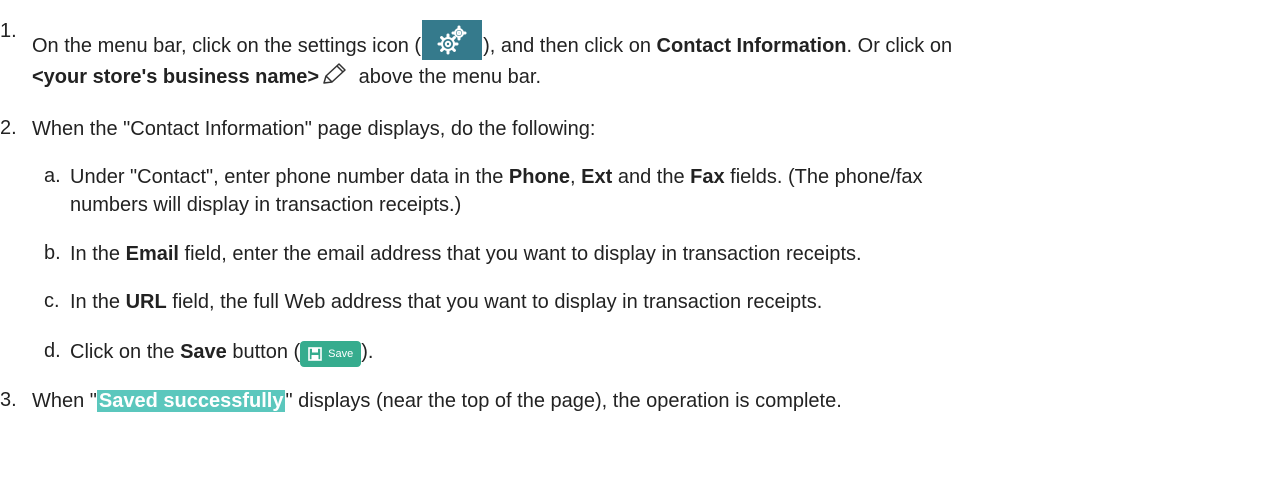 The width and height of the screenshot is (1288, 477). Describe the element at coordinates (334, 73) in the screenshot. I see `pencil-icon` at that location.